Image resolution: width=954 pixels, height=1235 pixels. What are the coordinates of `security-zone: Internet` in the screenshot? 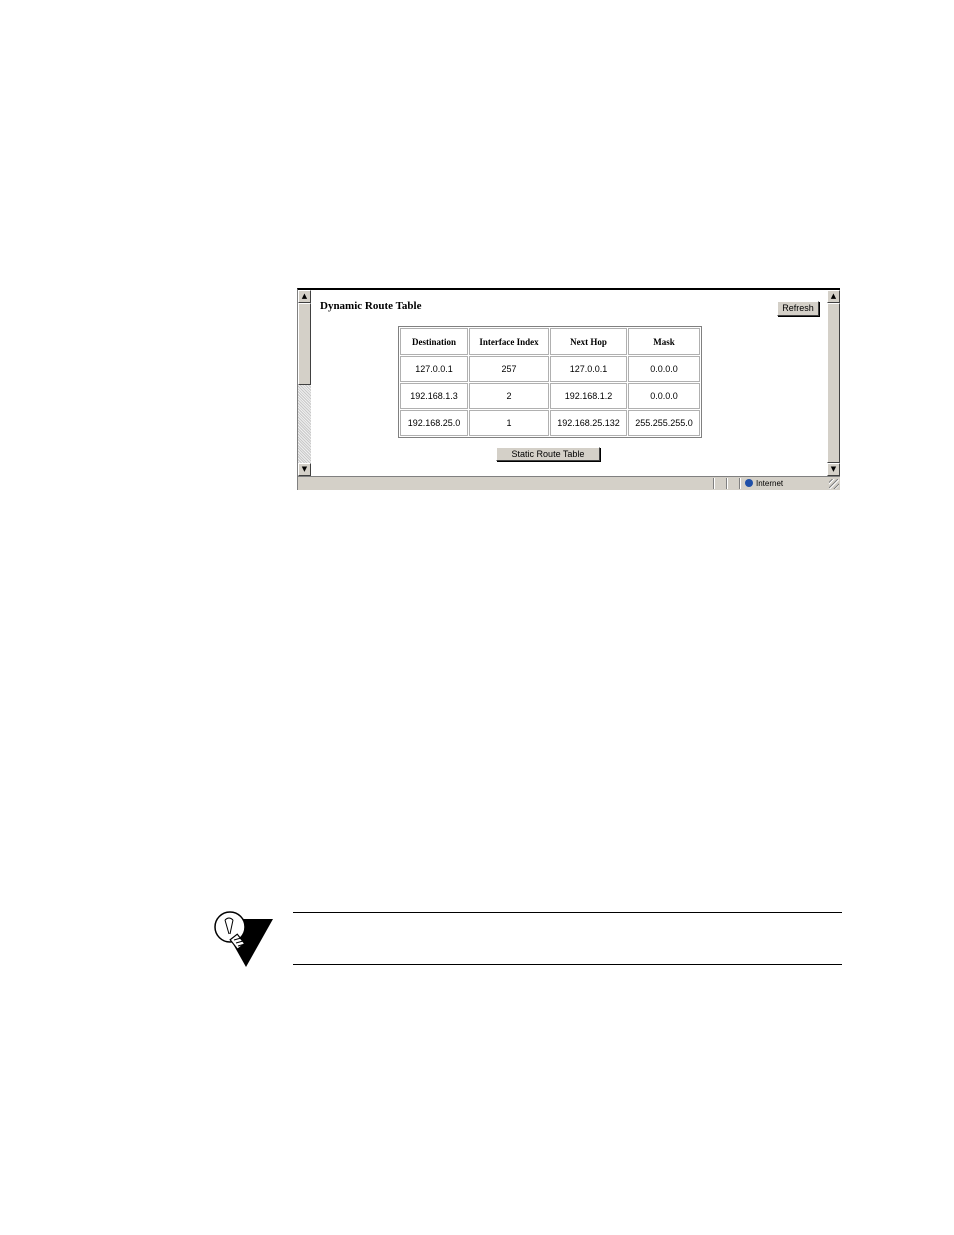 It's located at (764, 483).